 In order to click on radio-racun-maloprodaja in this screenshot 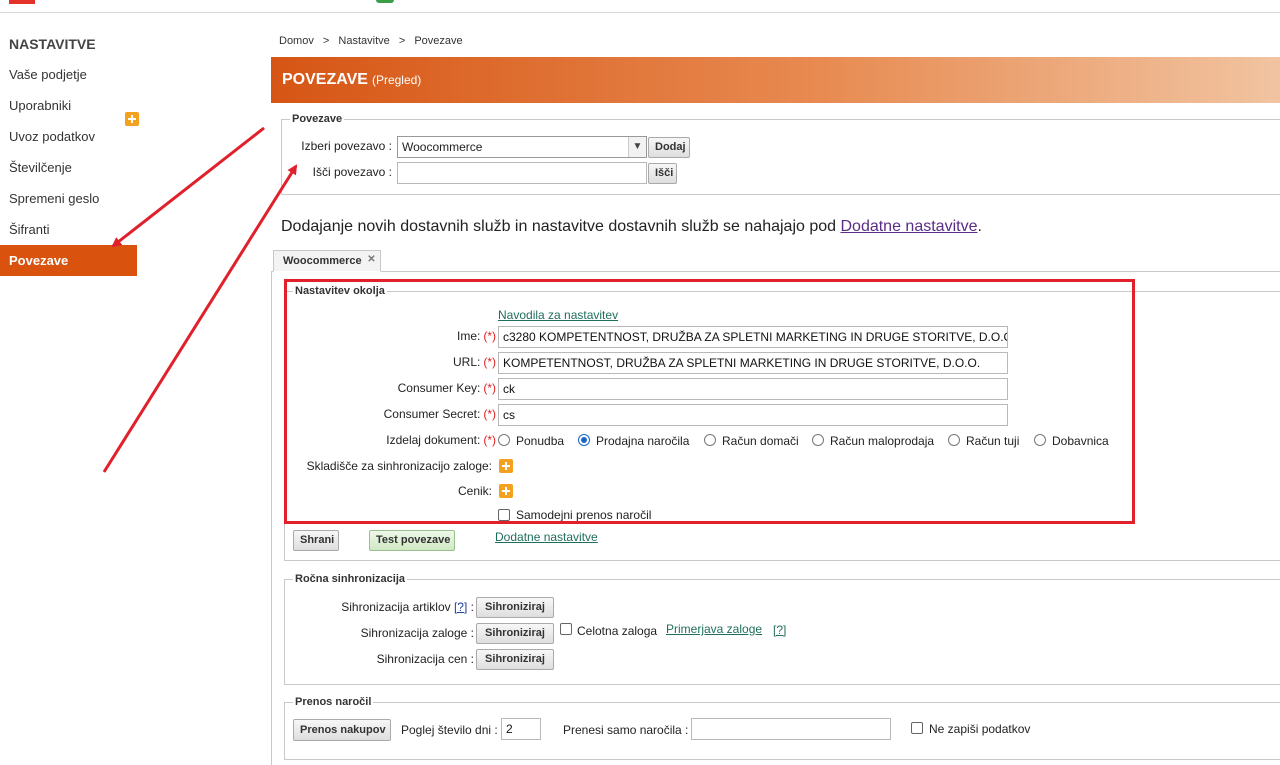, I will do `click(818, 440)`.